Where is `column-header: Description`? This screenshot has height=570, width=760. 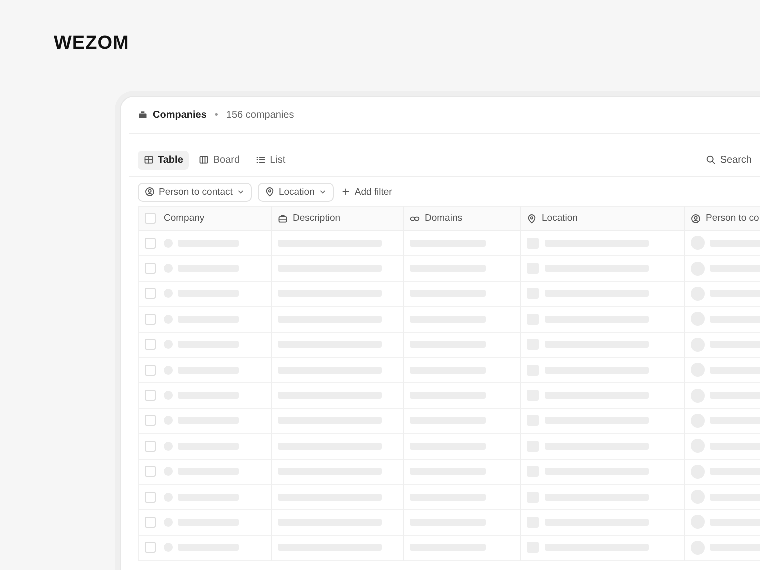 column-header: Description is located at coordinates (317, 218).